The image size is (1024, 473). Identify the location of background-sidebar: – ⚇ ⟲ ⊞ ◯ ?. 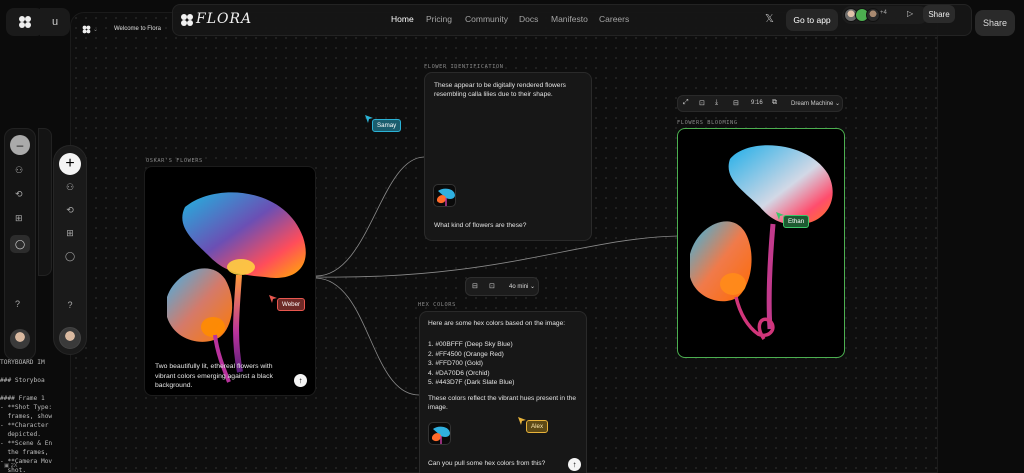
(20, 244).